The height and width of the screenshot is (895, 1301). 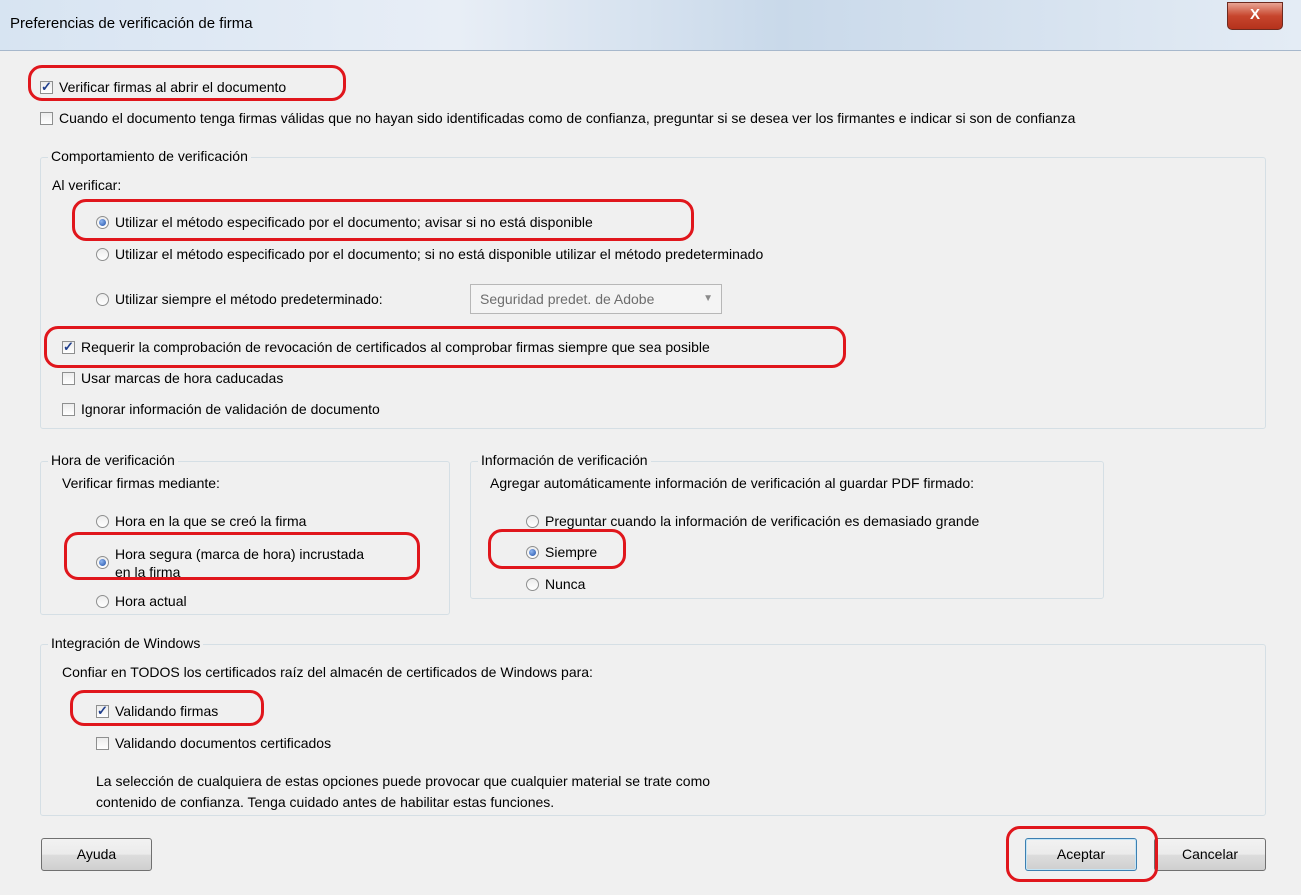 I want to click on info-option-always: Siempre, so click(x=561, y=552).